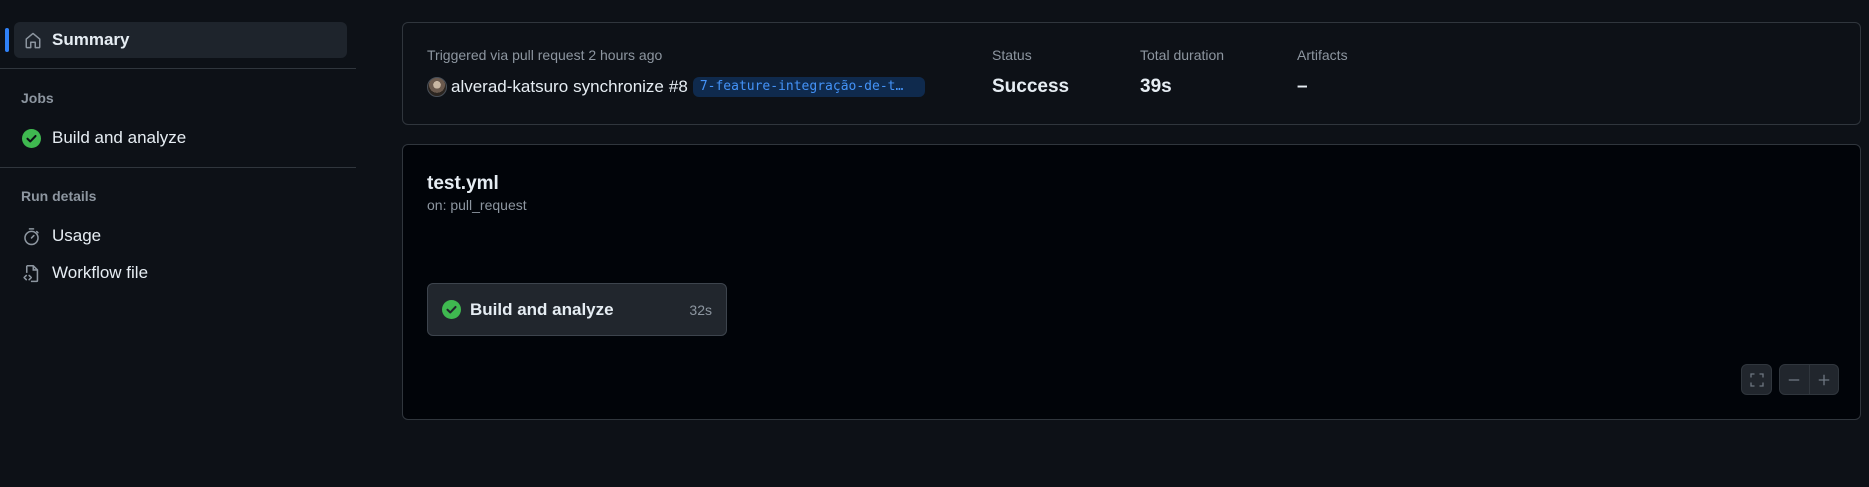  What do you see at coordinates (1182, 72) in the screenshot?
I see `duration-stat: Total duration 39s` at bounding box center [1182, 72].